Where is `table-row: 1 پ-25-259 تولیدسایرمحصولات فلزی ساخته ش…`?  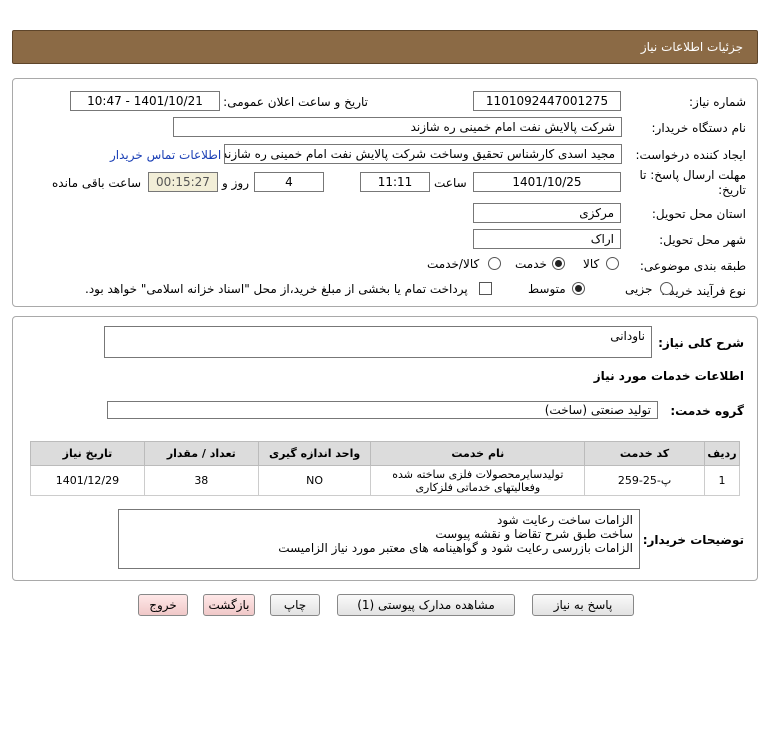
table-row: 1 پ-25-259 تولیدسایرمحصولات فلزی ساخته ش… is located at coordinates (385, 480).